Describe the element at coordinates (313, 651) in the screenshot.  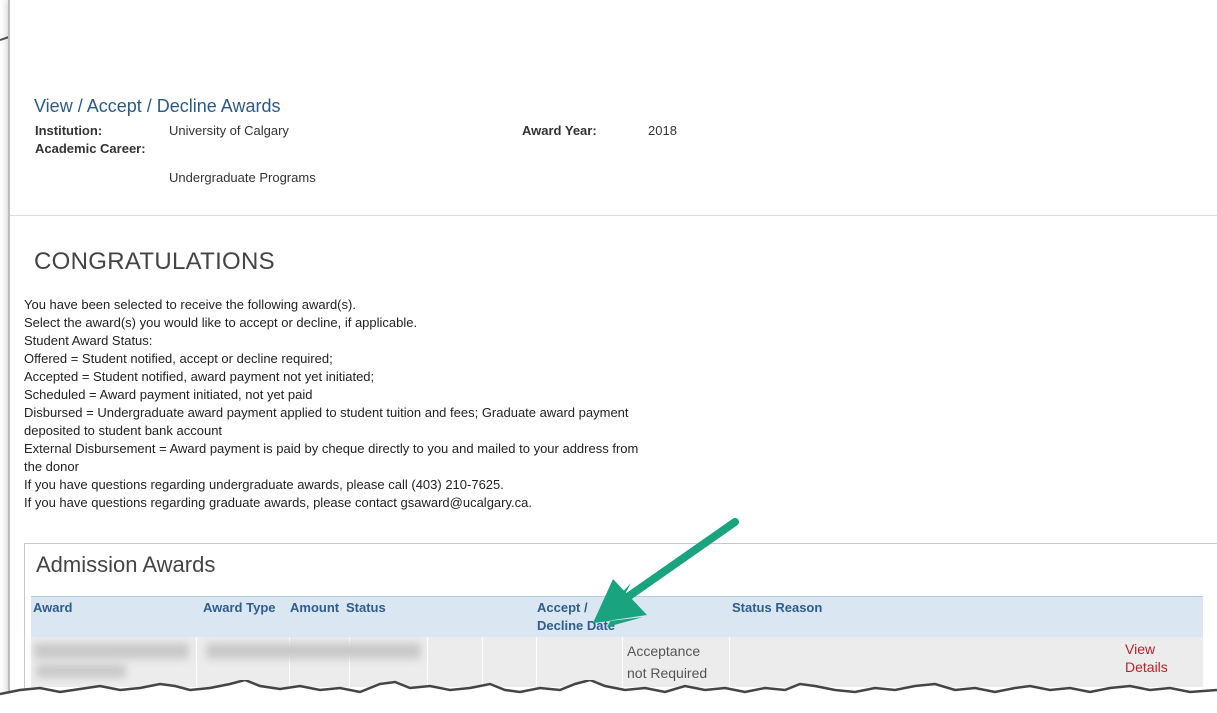
I see `redacted-award-type` at that location.